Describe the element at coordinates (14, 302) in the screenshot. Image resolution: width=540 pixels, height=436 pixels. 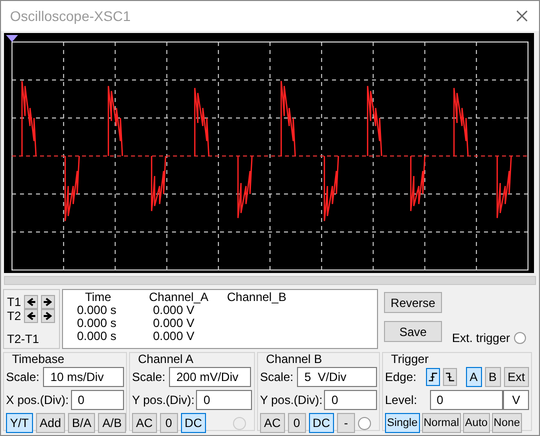
I see `cursor-label: T1` at that location.